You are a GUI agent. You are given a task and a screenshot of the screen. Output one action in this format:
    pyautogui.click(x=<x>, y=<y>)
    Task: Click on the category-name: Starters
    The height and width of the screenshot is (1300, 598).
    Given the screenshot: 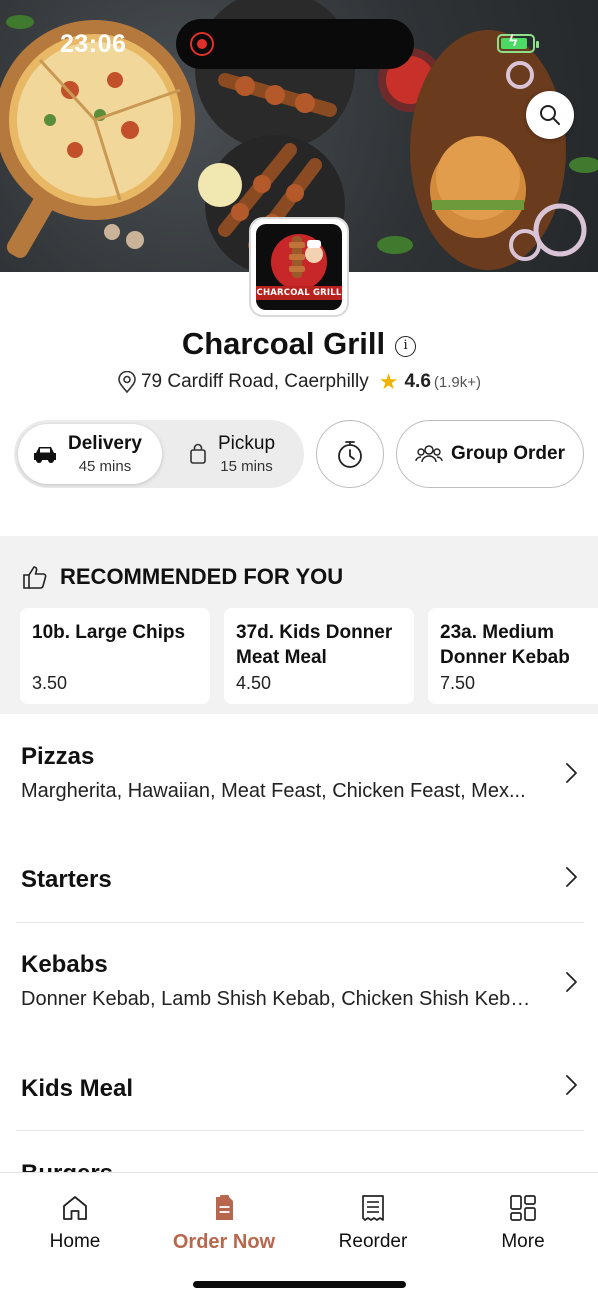 What is the action you would take?
    pyautogui.click(x=66, y=879)
    